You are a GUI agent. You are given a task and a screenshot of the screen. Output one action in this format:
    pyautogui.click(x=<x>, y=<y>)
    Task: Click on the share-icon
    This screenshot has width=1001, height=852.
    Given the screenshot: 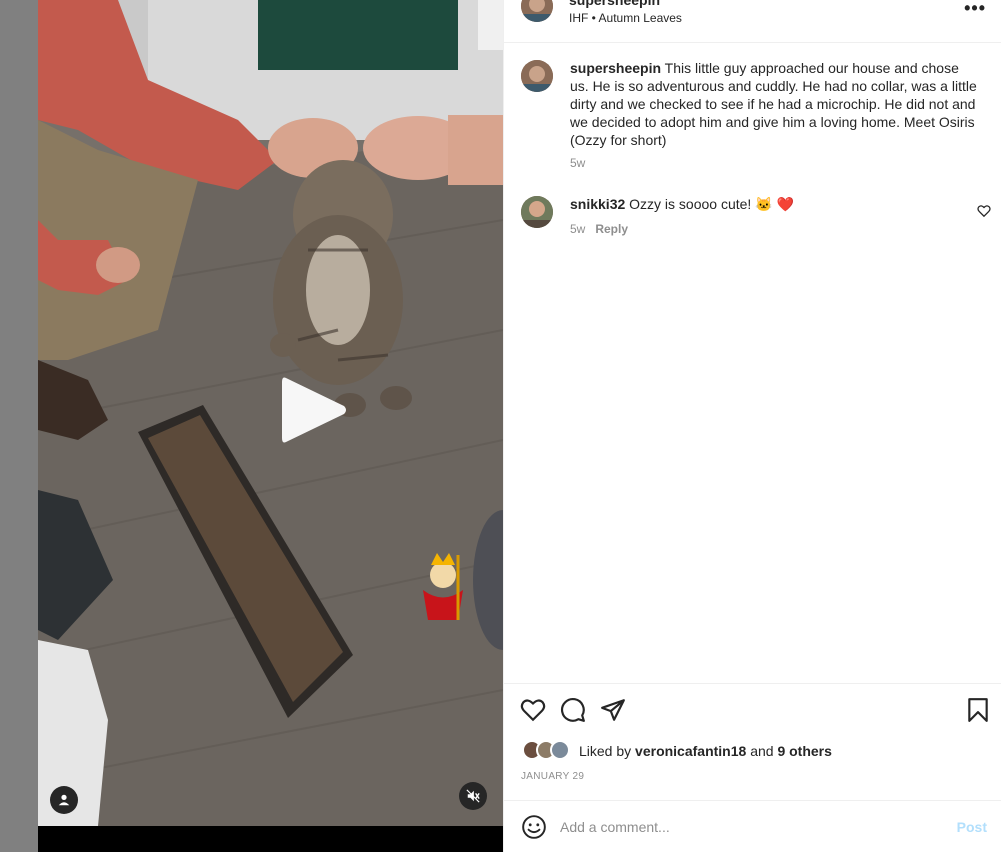 What is the action you would take?
    pyautogui.click(x=613, y=710)
    